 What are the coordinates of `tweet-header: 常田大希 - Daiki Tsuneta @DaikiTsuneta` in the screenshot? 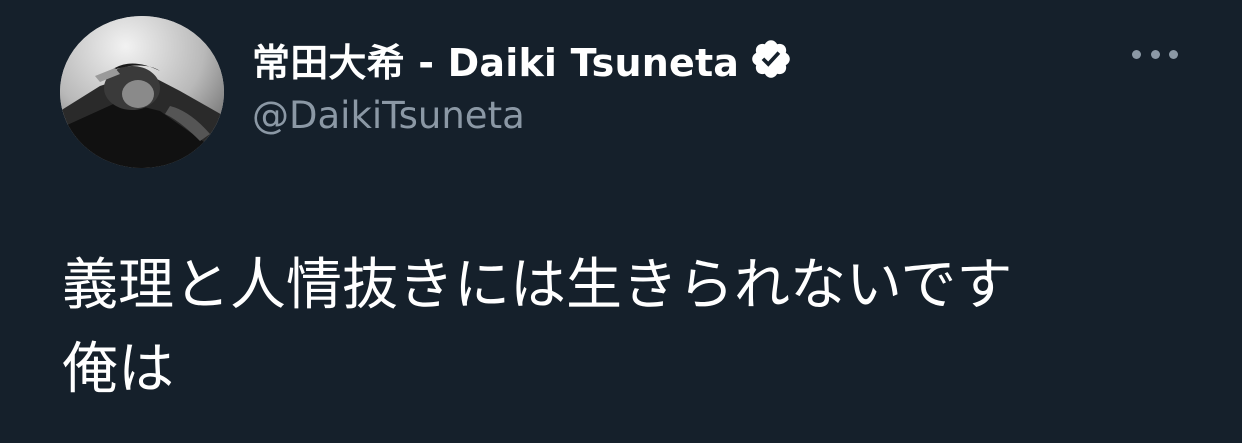 It's located at (522, 83).